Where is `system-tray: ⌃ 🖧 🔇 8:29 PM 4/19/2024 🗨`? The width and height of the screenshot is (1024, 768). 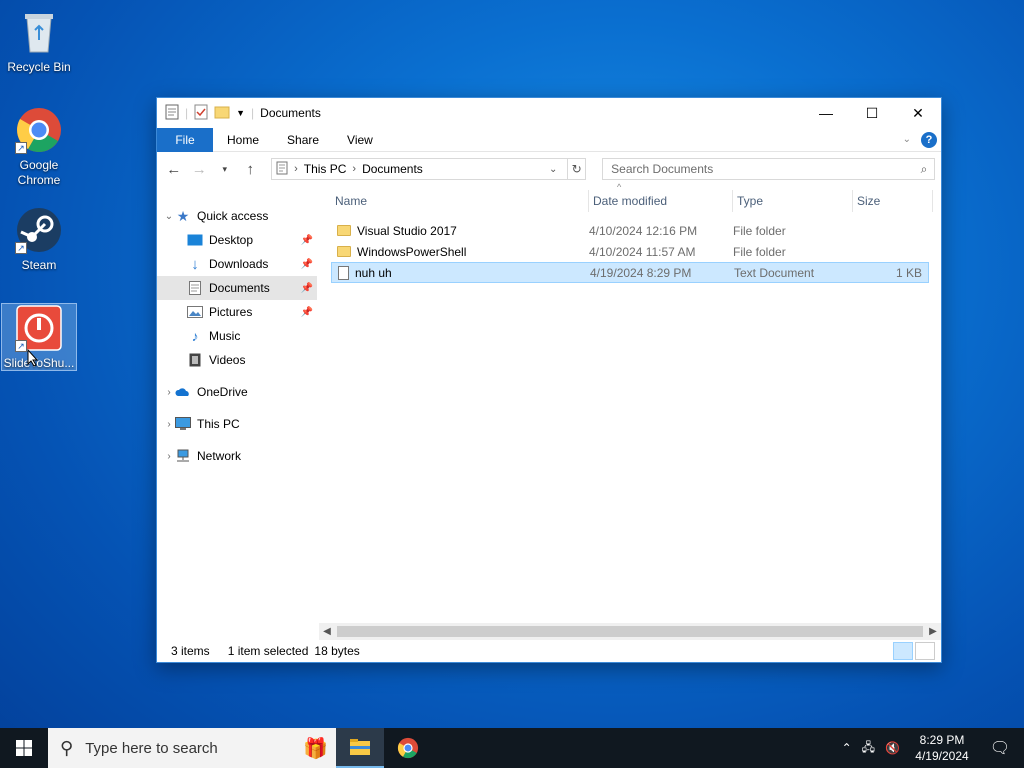
system-tray: ⌃ 🖧 🔇 8:29 PM 4/19/2024 🗨 is located at coordinates (933, 748).